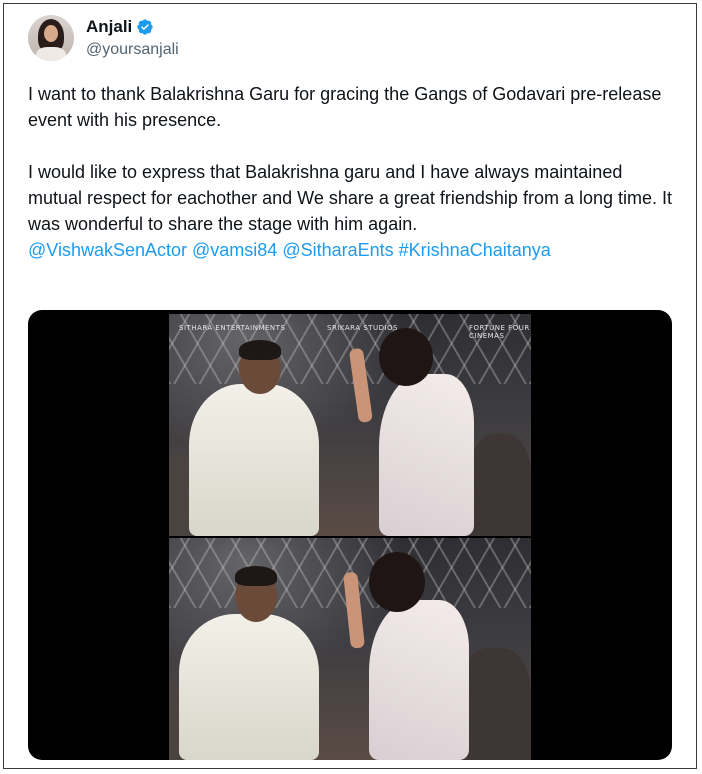 The image size is (702, 774). What do you see at coordinates (107, 250) in the screenshot?
I see `mention-link: @VishwakSenActor` at bounding box center [107, 250].